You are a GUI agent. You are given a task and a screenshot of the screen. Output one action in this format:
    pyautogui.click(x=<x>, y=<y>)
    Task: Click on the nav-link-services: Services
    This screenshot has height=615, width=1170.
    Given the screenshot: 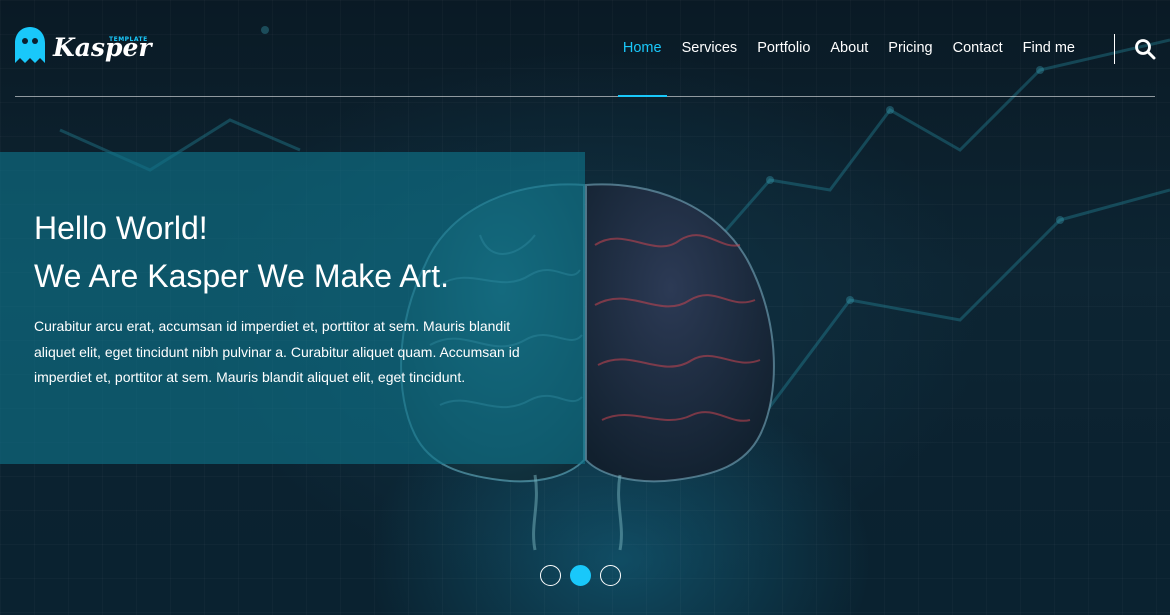 What is the action you would take?
    pyautogui.click(x=710, y=48)
    